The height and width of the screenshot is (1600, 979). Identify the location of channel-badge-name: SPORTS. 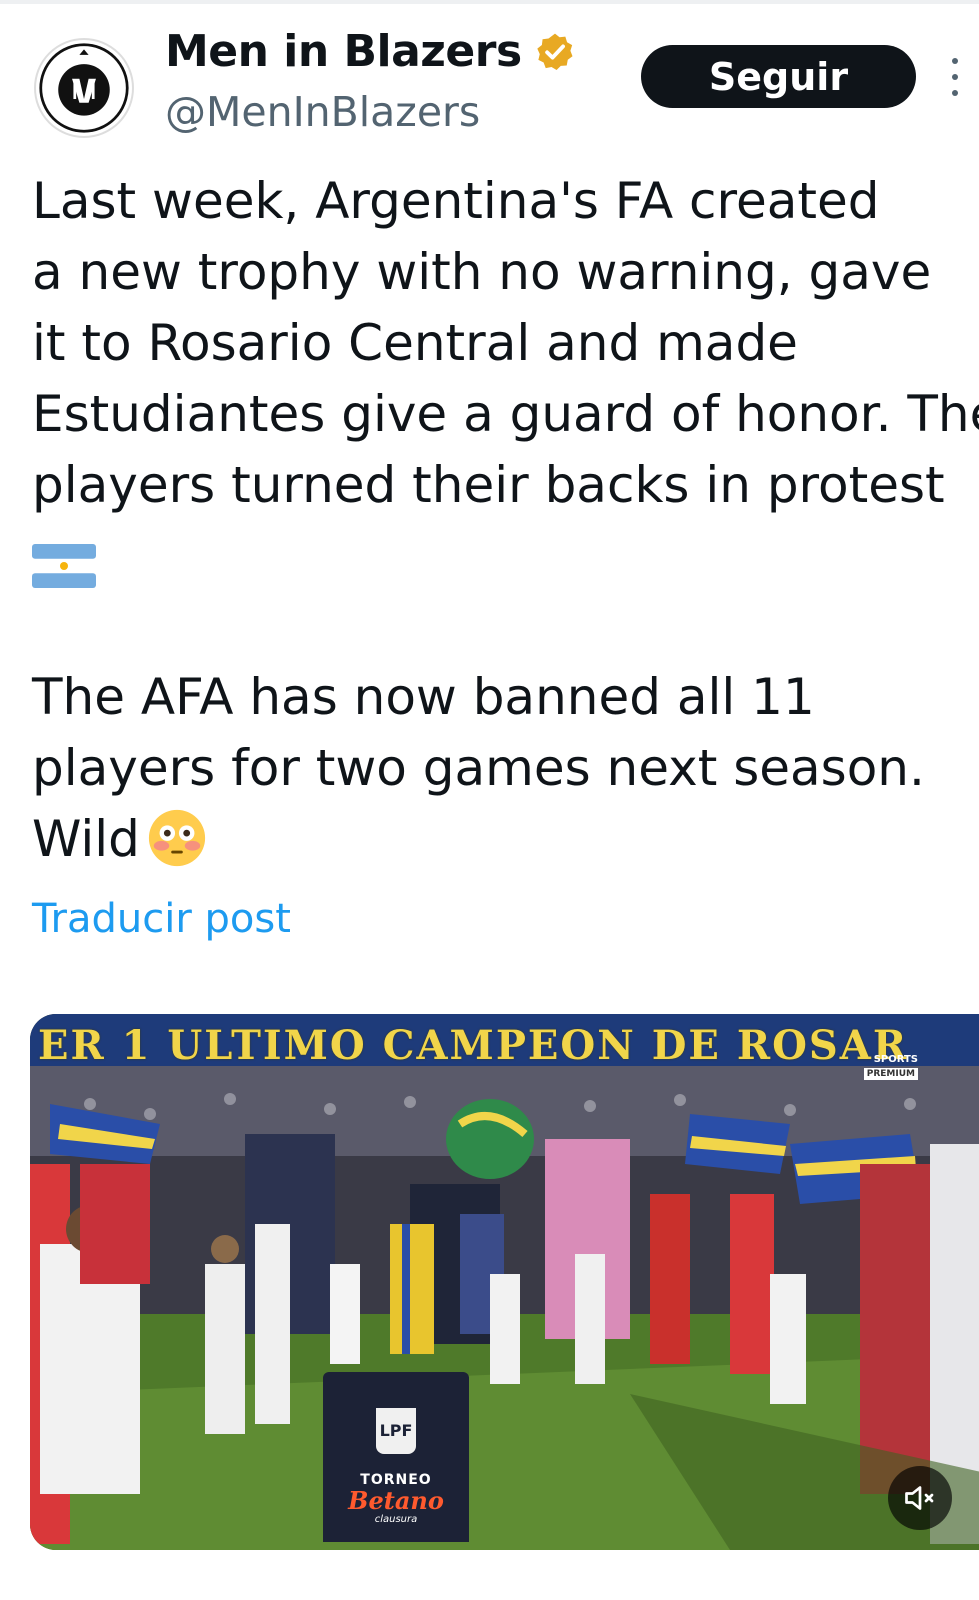
(895, 1059).